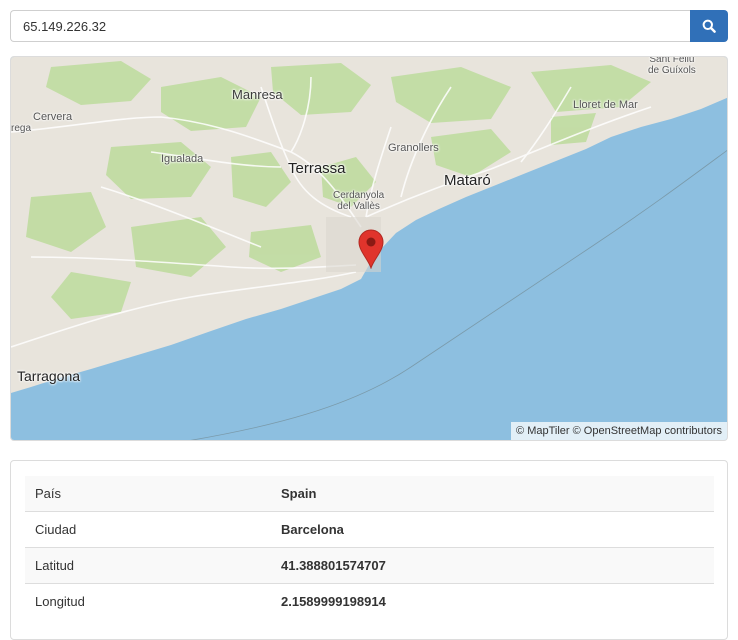 Image resolution: width=738 pixels, height=640 pixels. What do you see at coordinates (148, 565) in the screenshot?
I see `row-label-latitude: Latitud` at bounding box center [148, 565].